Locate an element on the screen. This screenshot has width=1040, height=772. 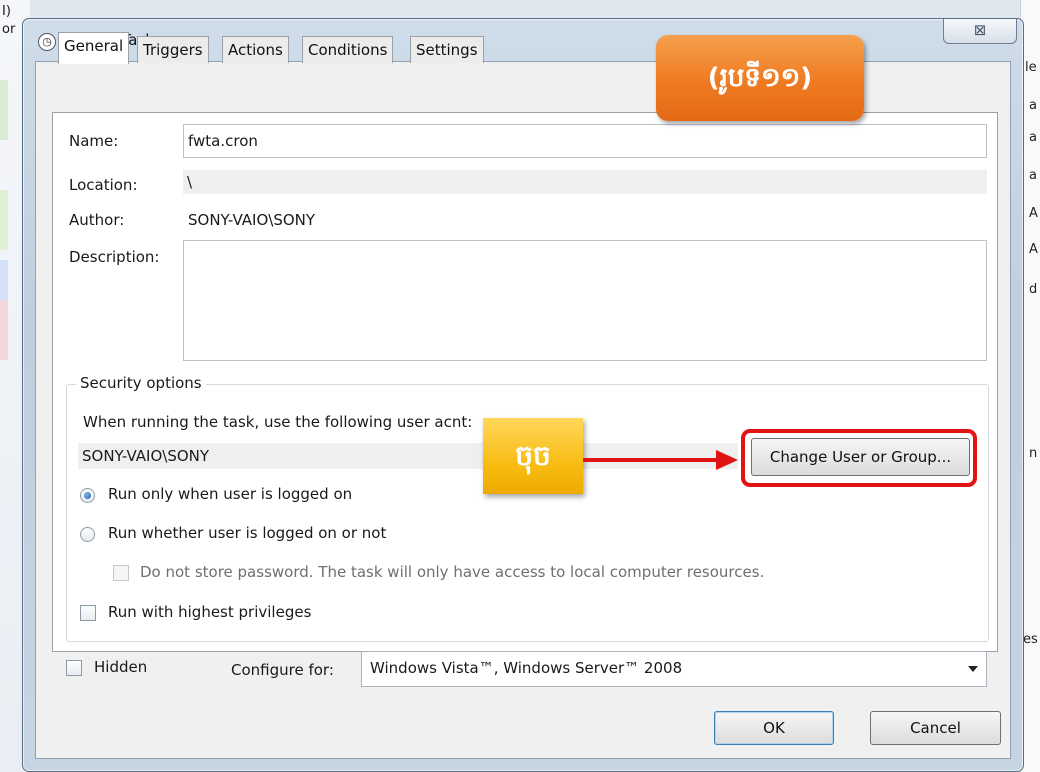
hidden-label: Hidden is located at coordinates (120, 667).